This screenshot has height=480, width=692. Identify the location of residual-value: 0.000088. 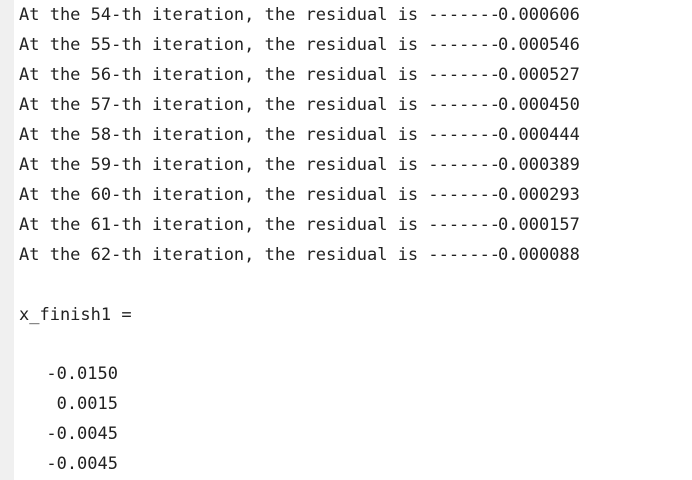
(539, 255).